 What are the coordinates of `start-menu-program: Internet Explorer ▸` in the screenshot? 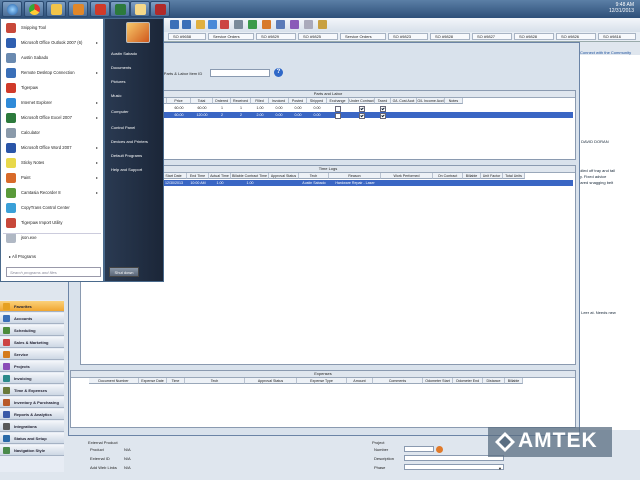 It's located at (52, 103).